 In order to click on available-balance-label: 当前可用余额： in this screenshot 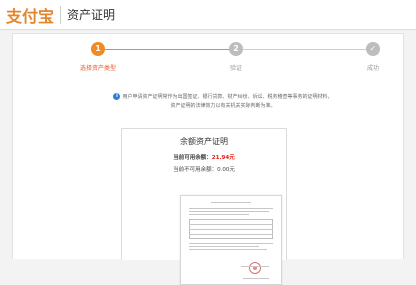, I will do `click(192, 158)`.